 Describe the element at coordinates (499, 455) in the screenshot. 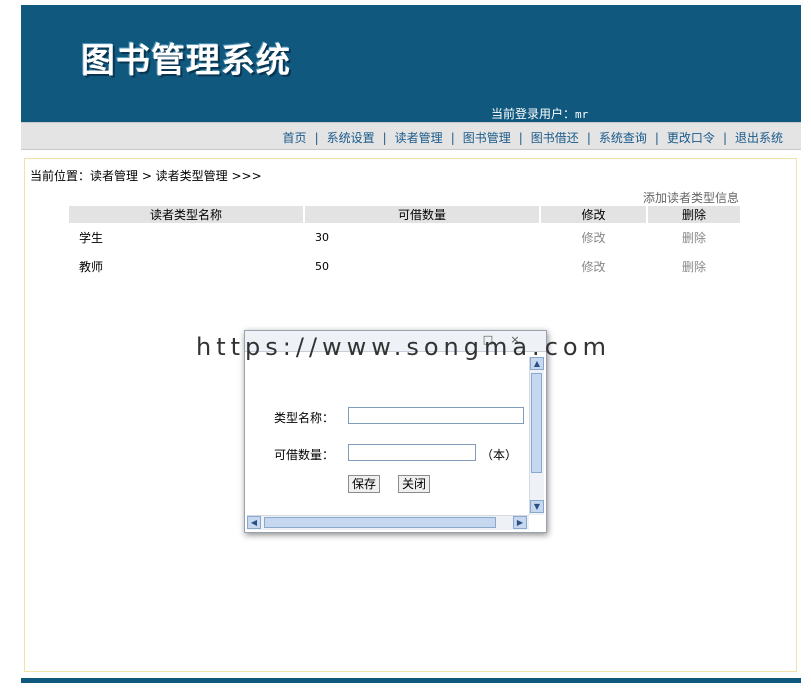

I see `unit-label: （本）` at that location.